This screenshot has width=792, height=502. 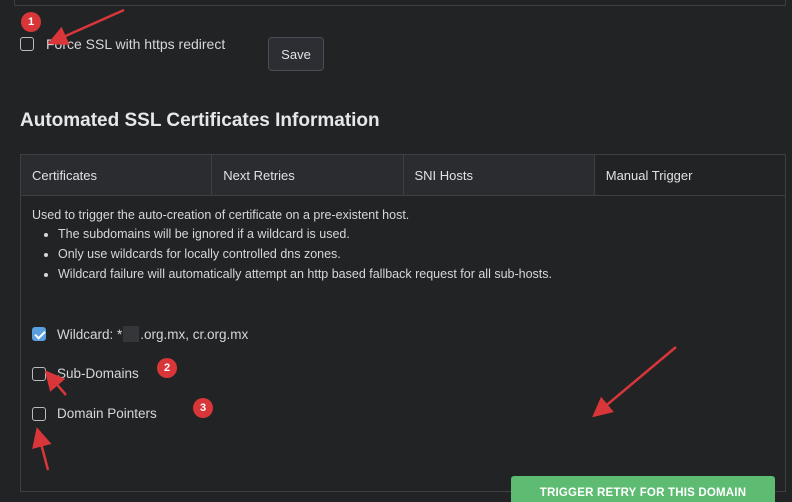 I want to click on top-panel-border, so click(x=400, y=3).